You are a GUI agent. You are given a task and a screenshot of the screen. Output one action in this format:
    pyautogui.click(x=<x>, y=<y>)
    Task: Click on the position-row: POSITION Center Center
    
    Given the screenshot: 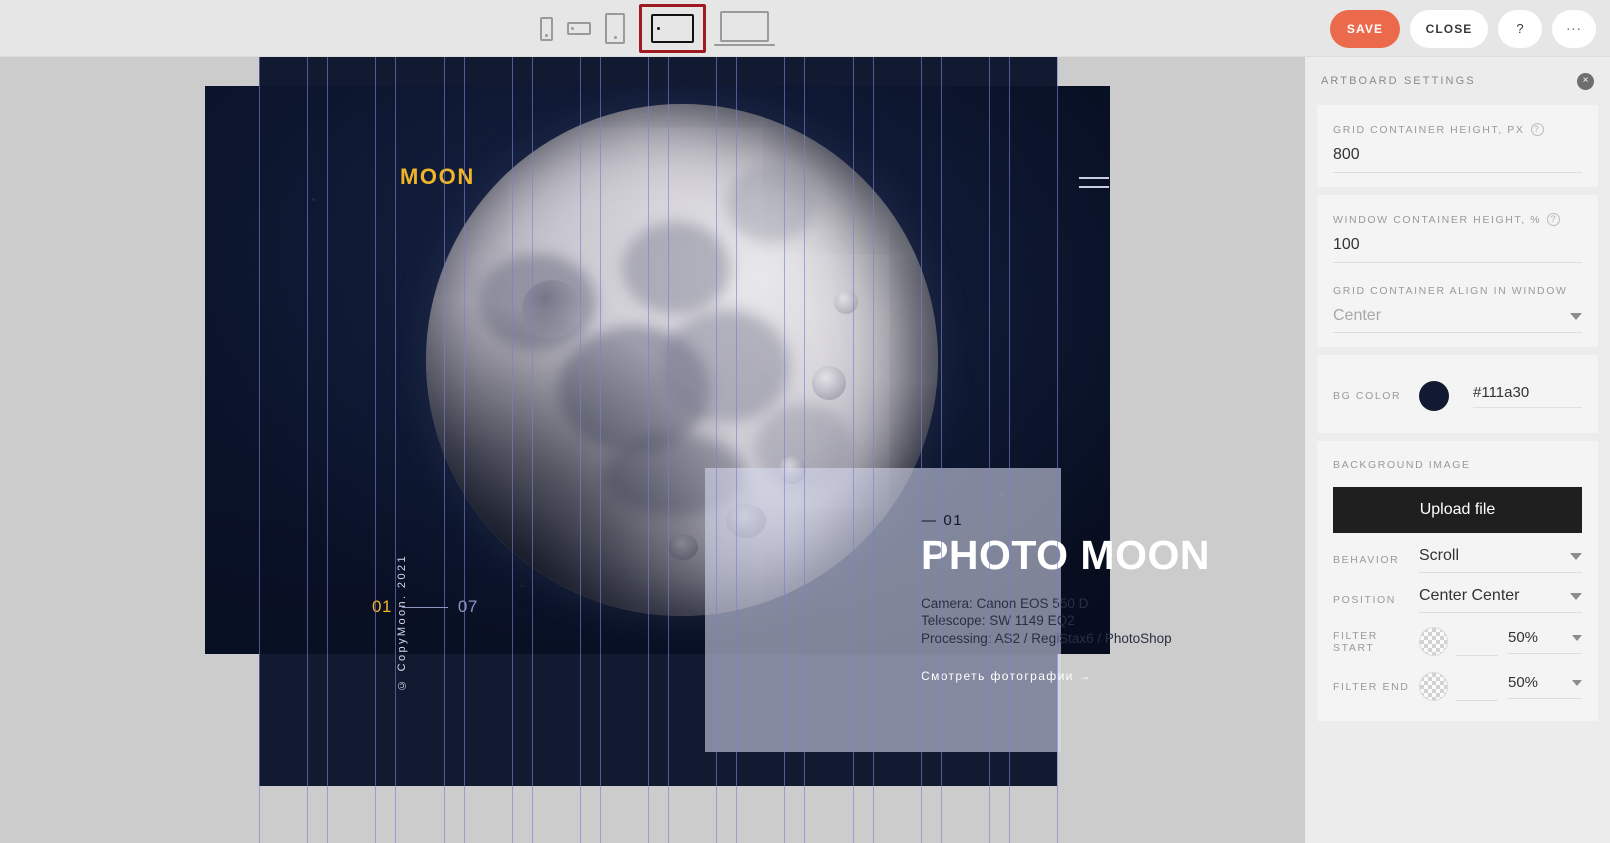 What is the action you would take?
    pyautogui.click(x=1457, y=600)
    